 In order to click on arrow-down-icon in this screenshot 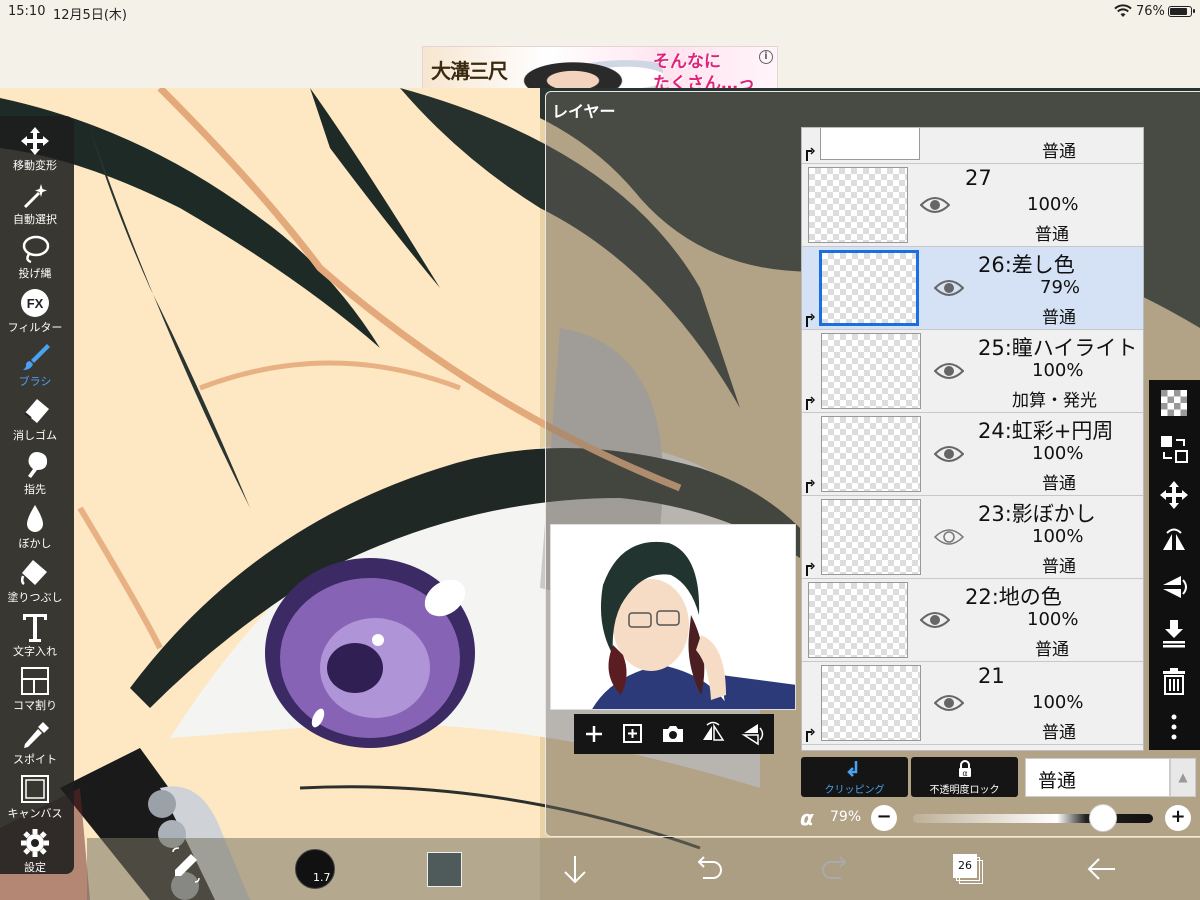, I will do `click(575, 869)`.